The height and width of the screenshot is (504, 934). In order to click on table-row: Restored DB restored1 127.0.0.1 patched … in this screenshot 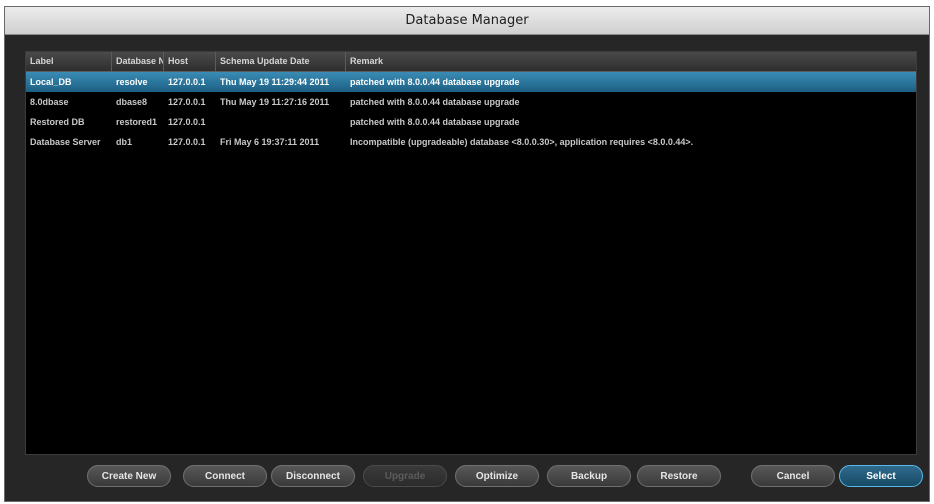, I will do `click(471, 122)`.